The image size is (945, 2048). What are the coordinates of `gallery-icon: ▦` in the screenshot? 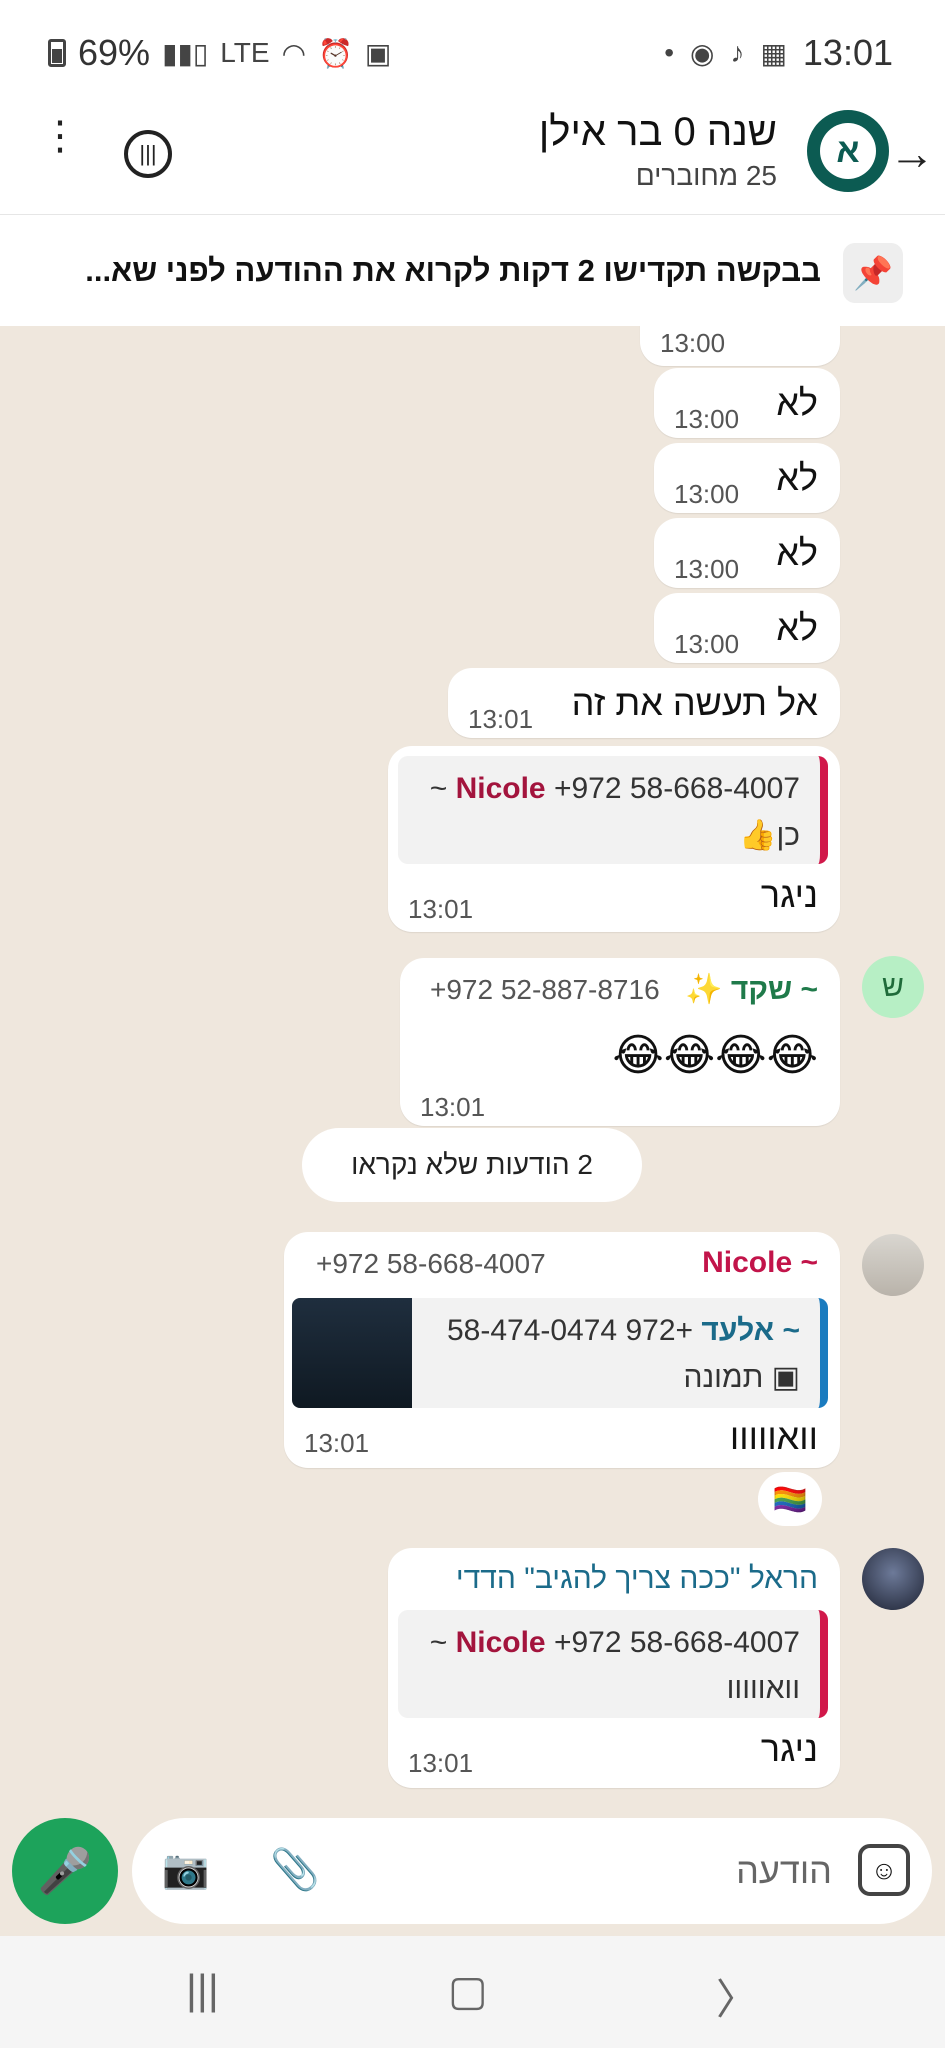 It's located at (773, 53).